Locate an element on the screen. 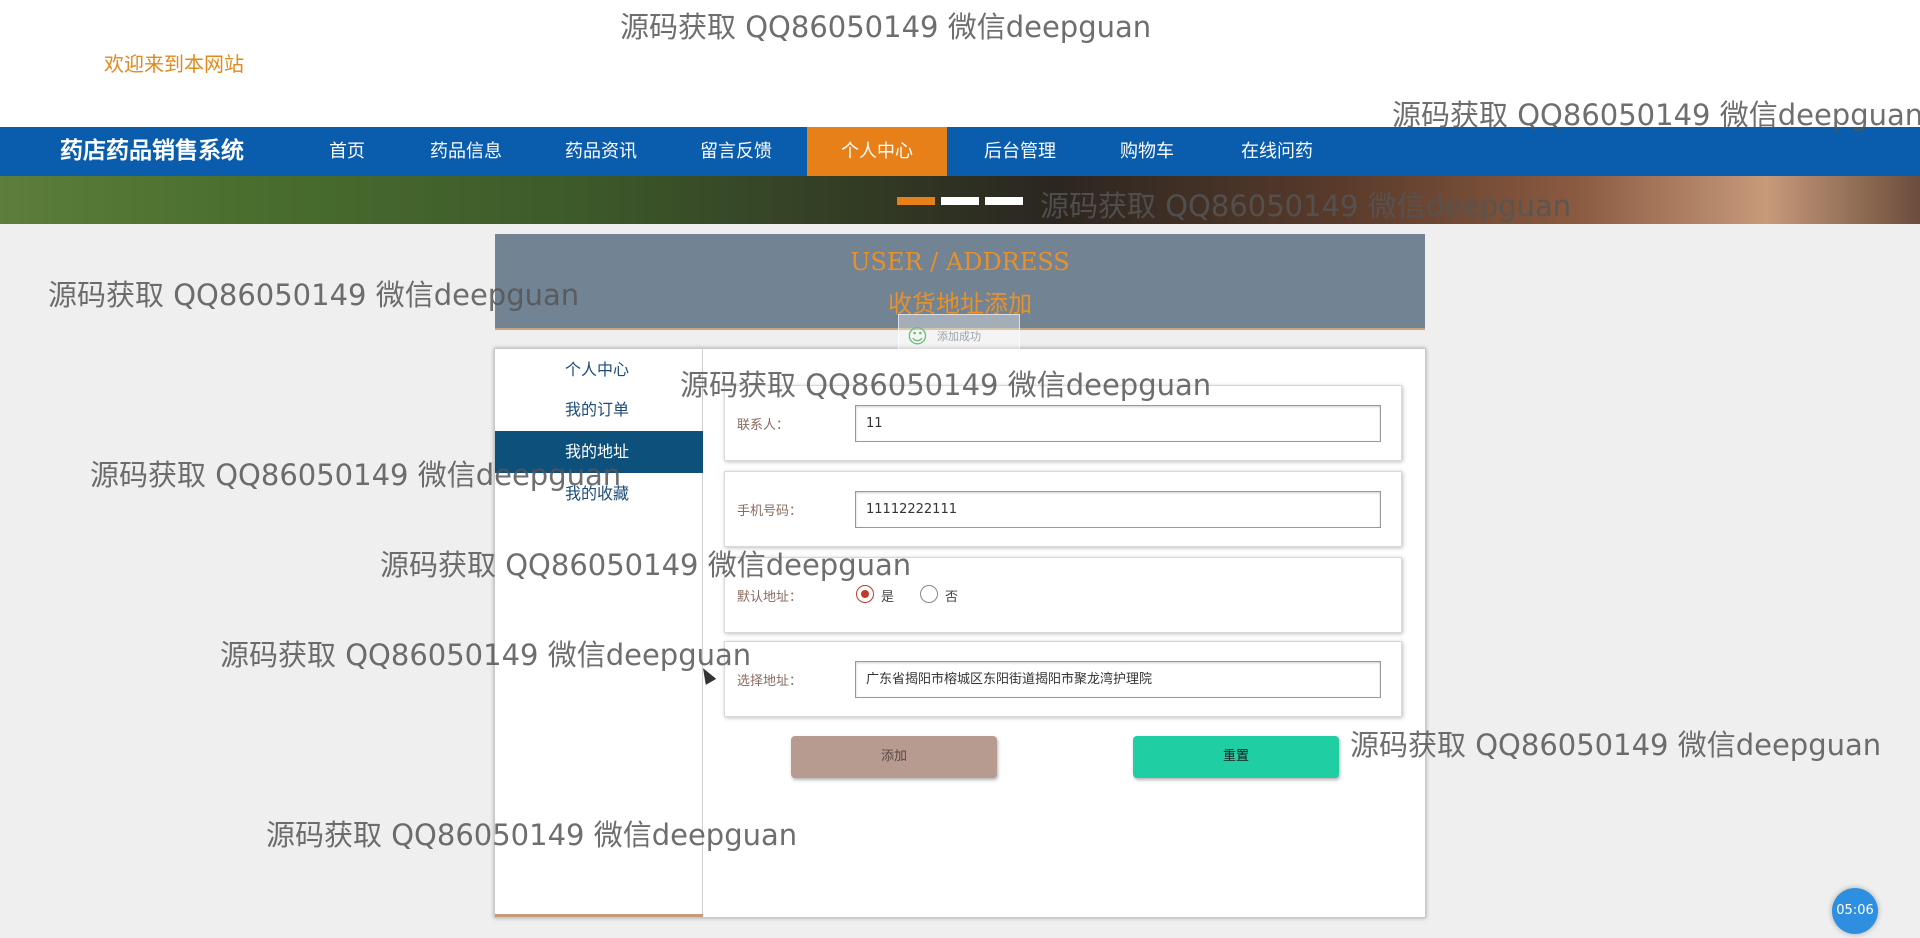 The height and width of the screenshot is (938, 1920). sidebar-item-label: 个人中心 is located at coordinates (597, 369).